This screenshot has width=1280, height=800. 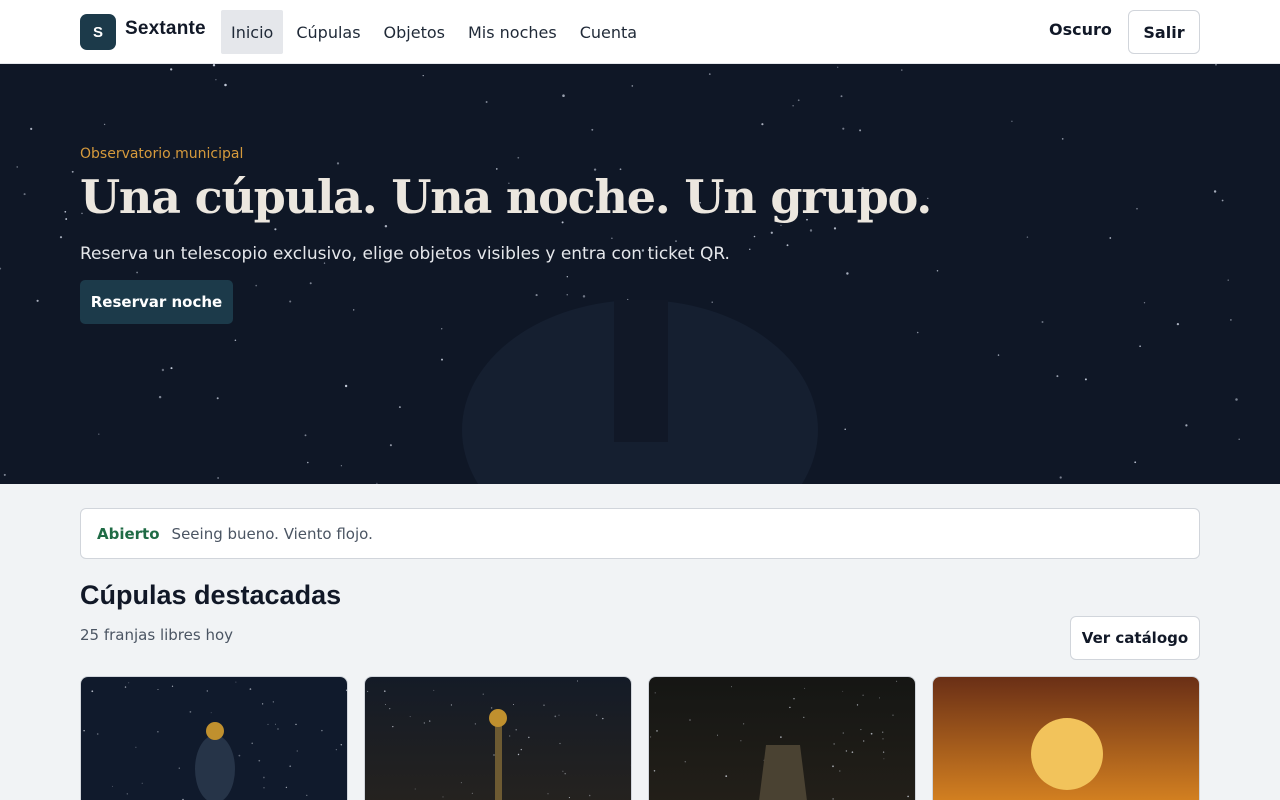 What do you see at coordinates (1135, 638) in the screenshot?
I see `view-catalog-button: Ver catálogo` at bounding box center [1135, 638].